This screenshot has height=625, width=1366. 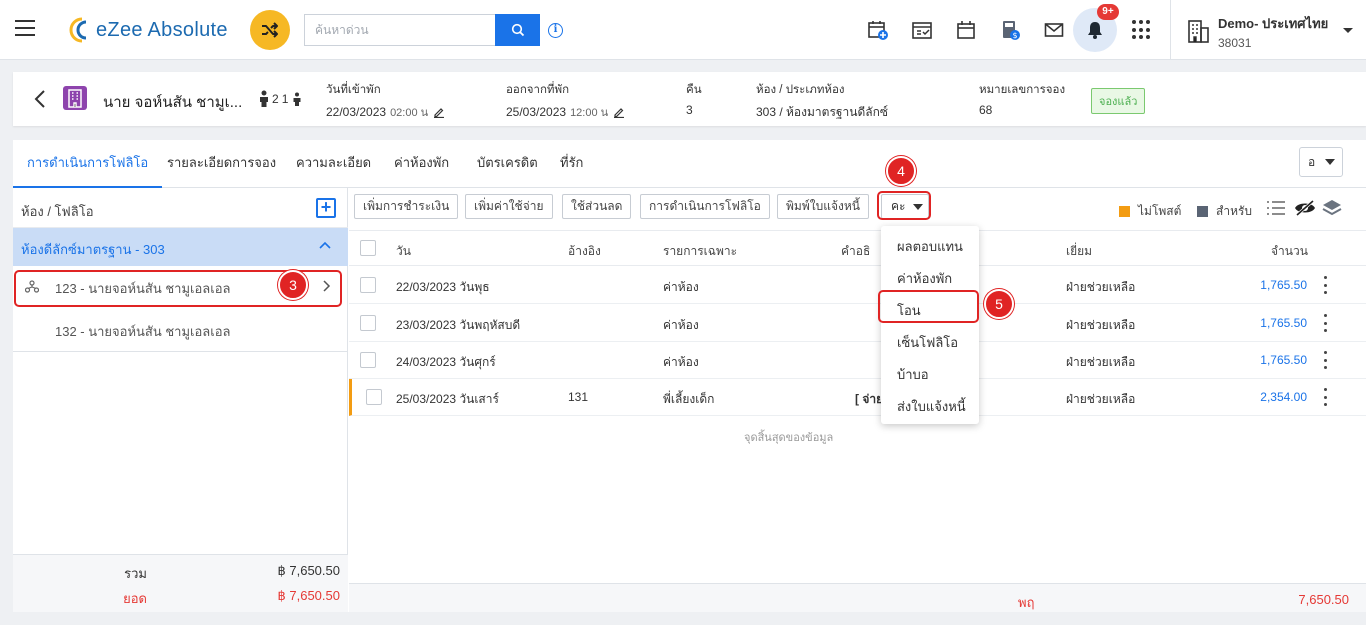 I want to click on callout-step-3: 3, so click(x=293, y=285).